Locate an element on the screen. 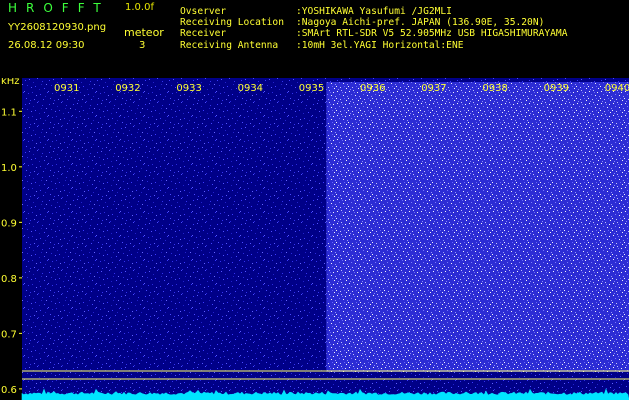  app-title: HROFFT is located at coordinates (59, 8).